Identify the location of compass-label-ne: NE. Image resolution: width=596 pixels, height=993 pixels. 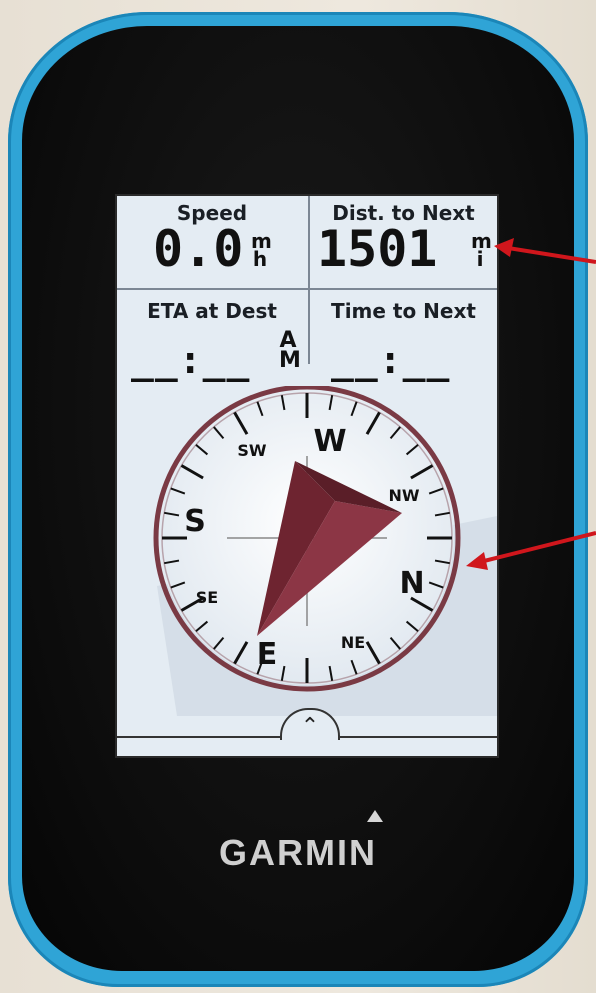
(353, 642).